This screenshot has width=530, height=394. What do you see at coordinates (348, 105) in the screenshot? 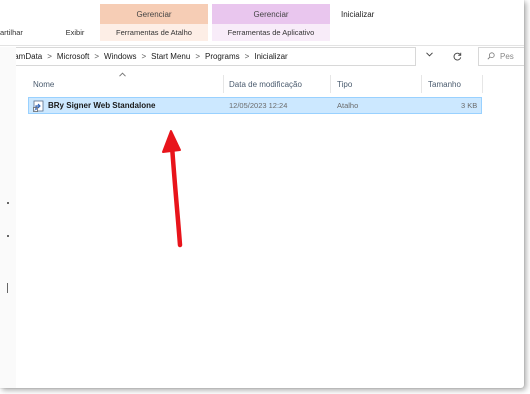
I see `file-type: Atalho` at bounding box center [348, 105].